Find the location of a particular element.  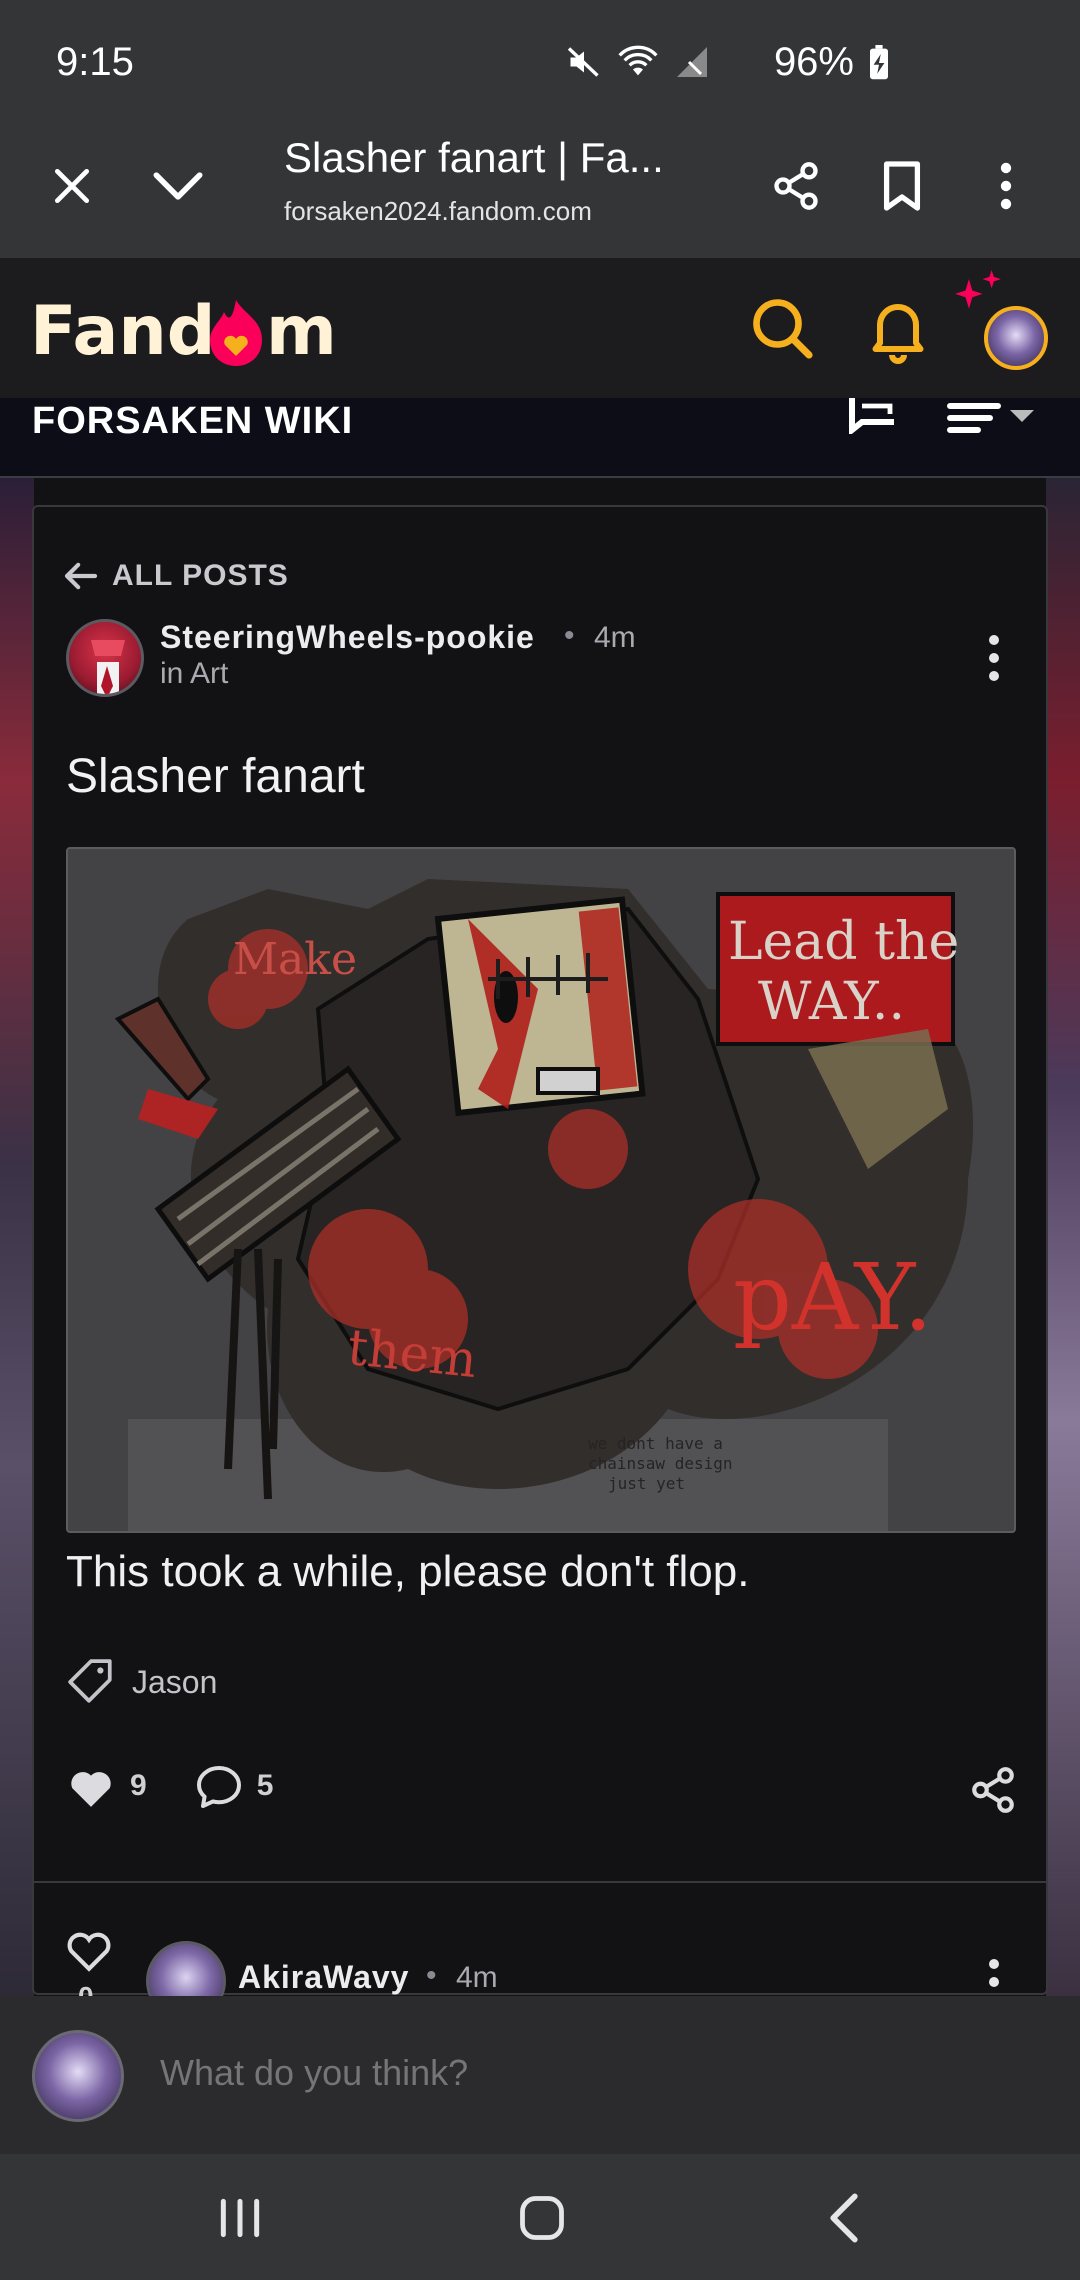

menu-lines-icon is located at coordinates (990, 418).